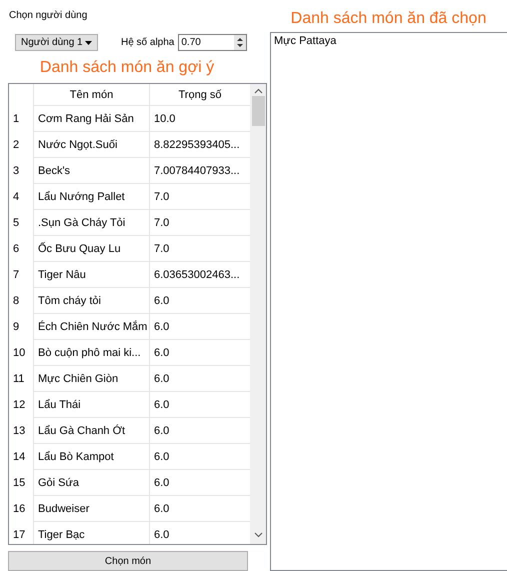  What do you see at coordinates (19, 483) in the screenshot?
I see `row-number: 15` at bounding box center [19, 483].